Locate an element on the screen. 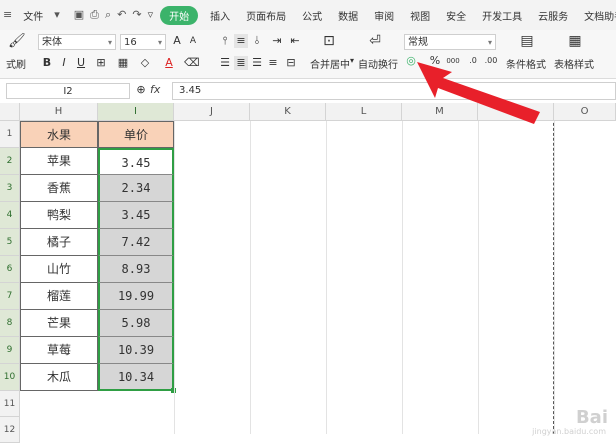  row-header: 6 is located at coordinates (10, 269).